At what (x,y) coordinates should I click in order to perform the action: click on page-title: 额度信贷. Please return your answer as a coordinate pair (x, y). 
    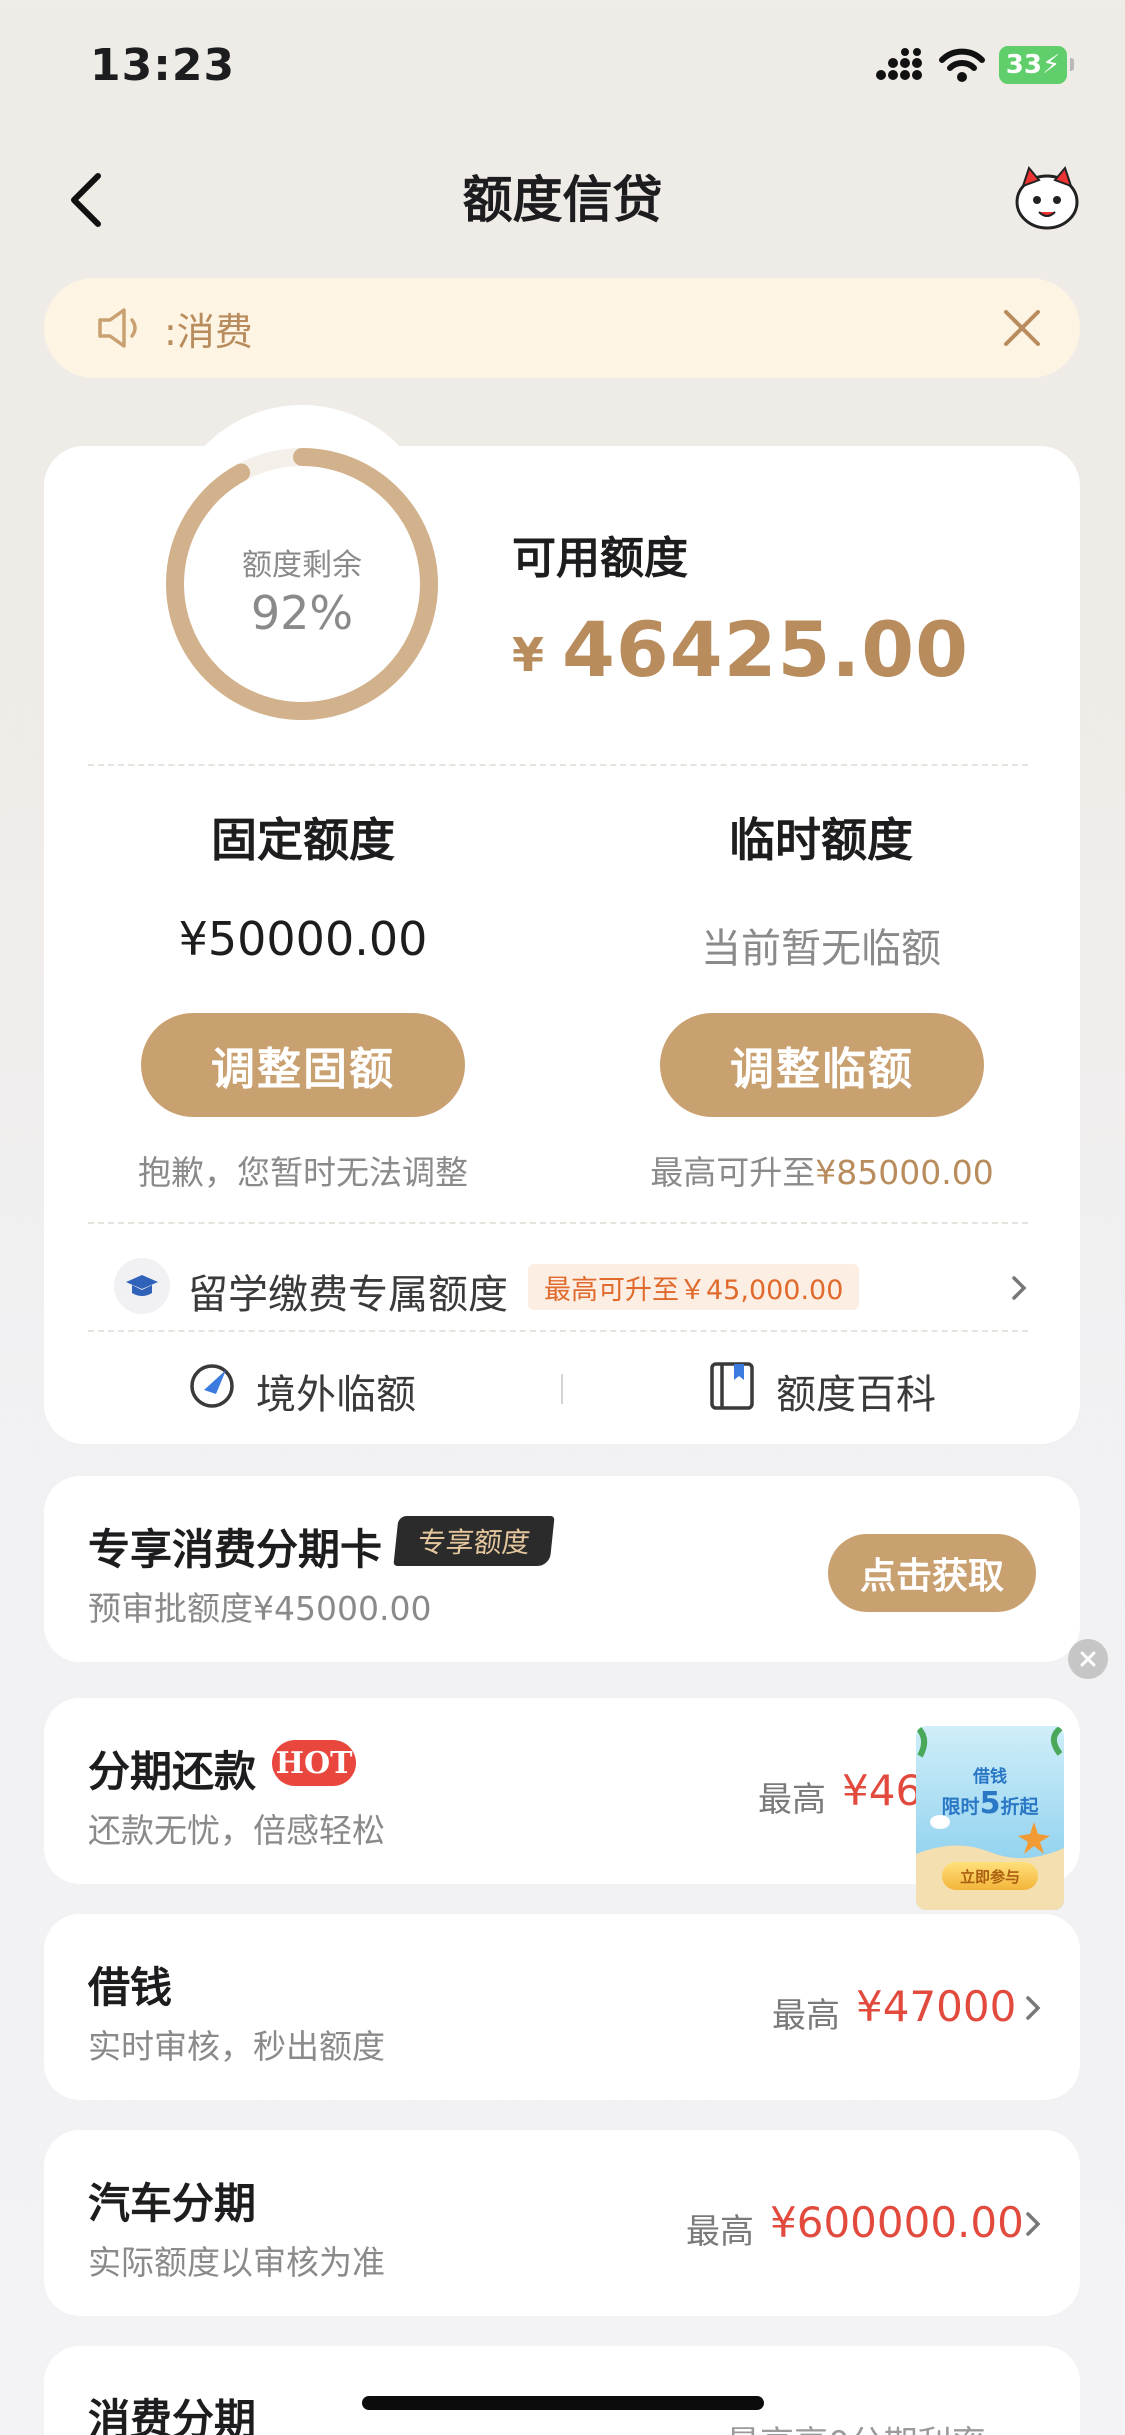
    Looking at the image, I should click on (562, 200).